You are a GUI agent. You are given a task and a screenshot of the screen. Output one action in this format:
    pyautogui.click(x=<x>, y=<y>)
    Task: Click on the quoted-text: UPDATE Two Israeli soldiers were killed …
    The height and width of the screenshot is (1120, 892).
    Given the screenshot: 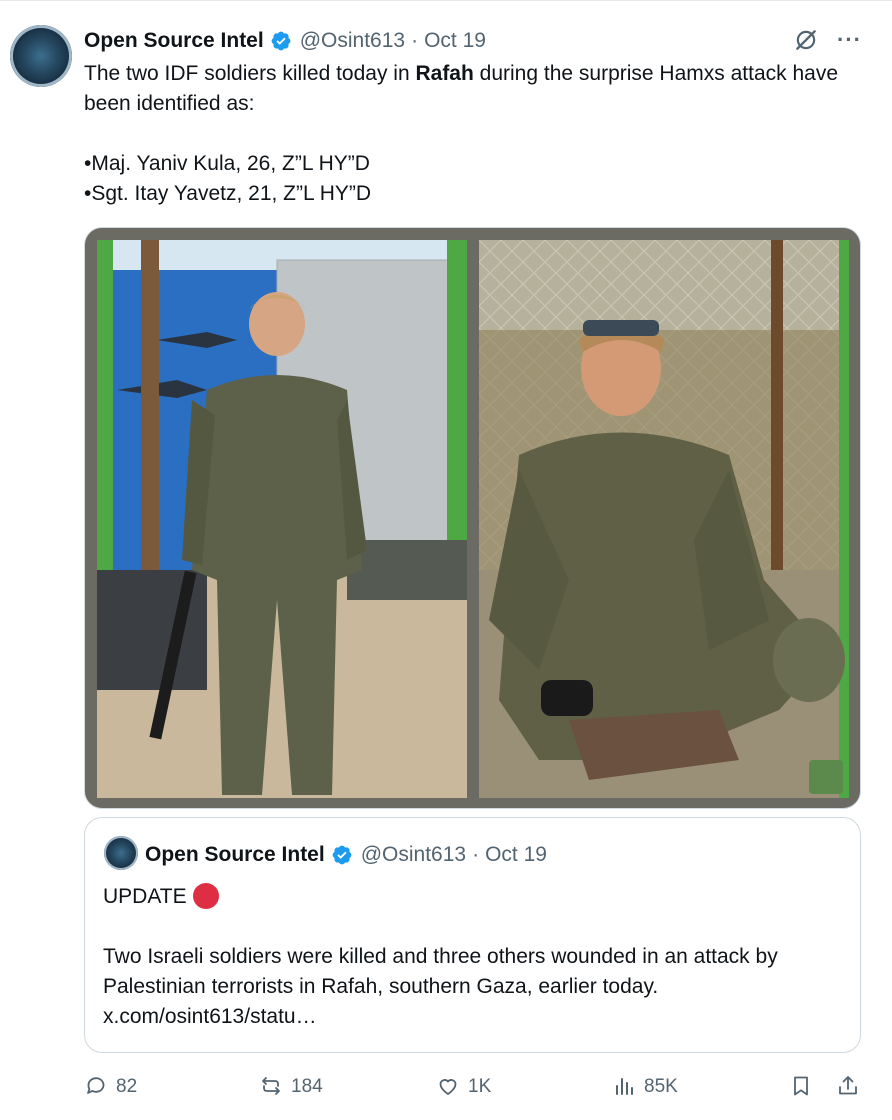 What is the action you would take?
    pyautogui.click(x=473, y=957)
    